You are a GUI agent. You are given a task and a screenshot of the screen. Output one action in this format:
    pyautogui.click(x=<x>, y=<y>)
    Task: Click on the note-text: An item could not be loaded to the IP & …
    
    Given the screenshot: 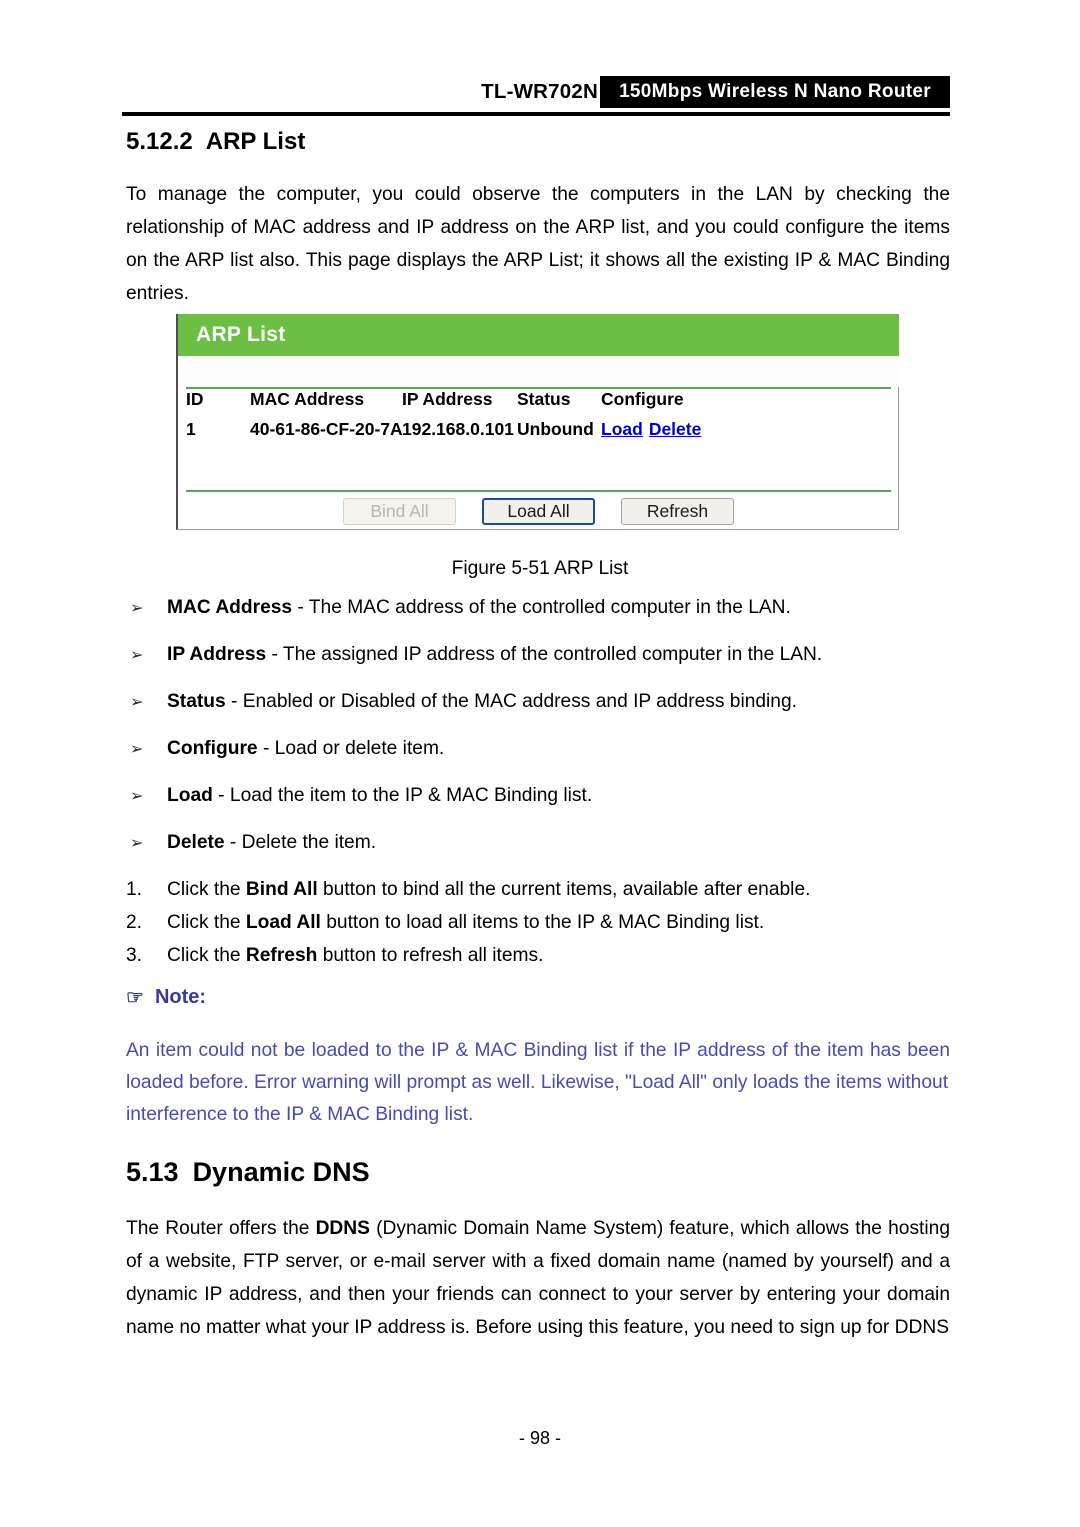 What is the action you would take?
    pyautogui.click(x=538, y=1066)
    